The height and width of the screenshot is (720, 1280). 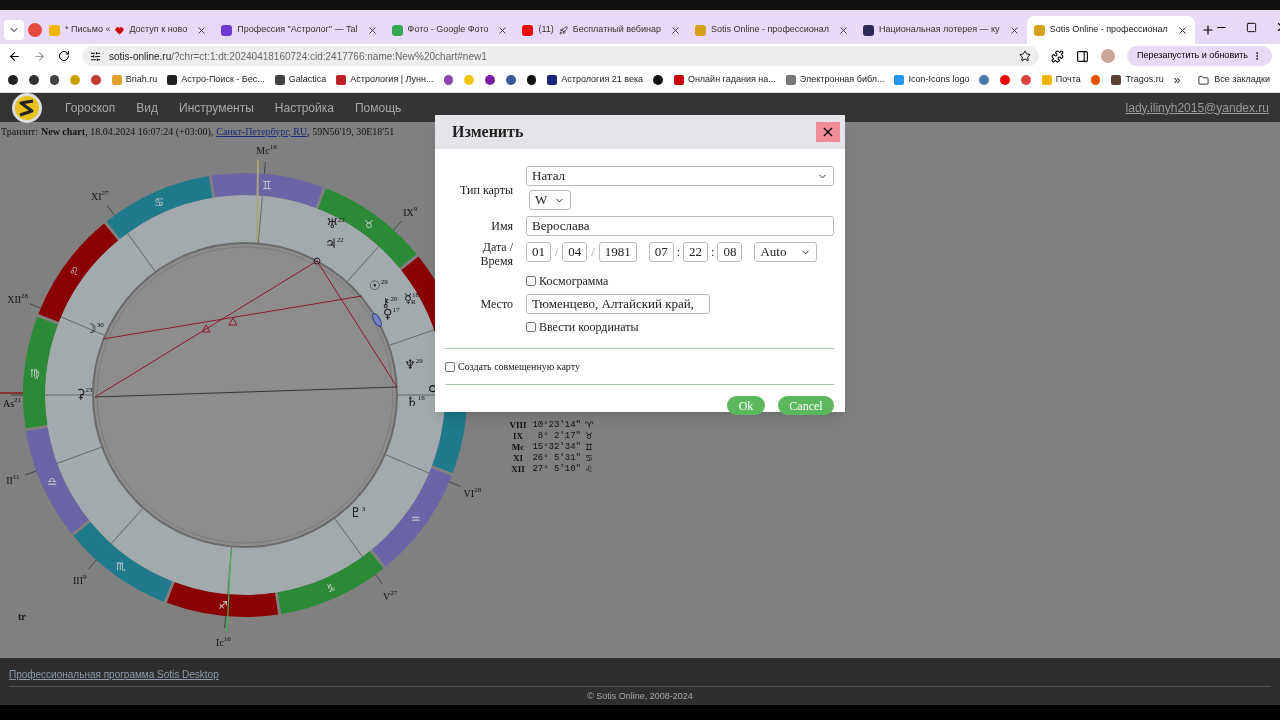 I want to click on side-panel-icon, so click(x=1083, y=56).